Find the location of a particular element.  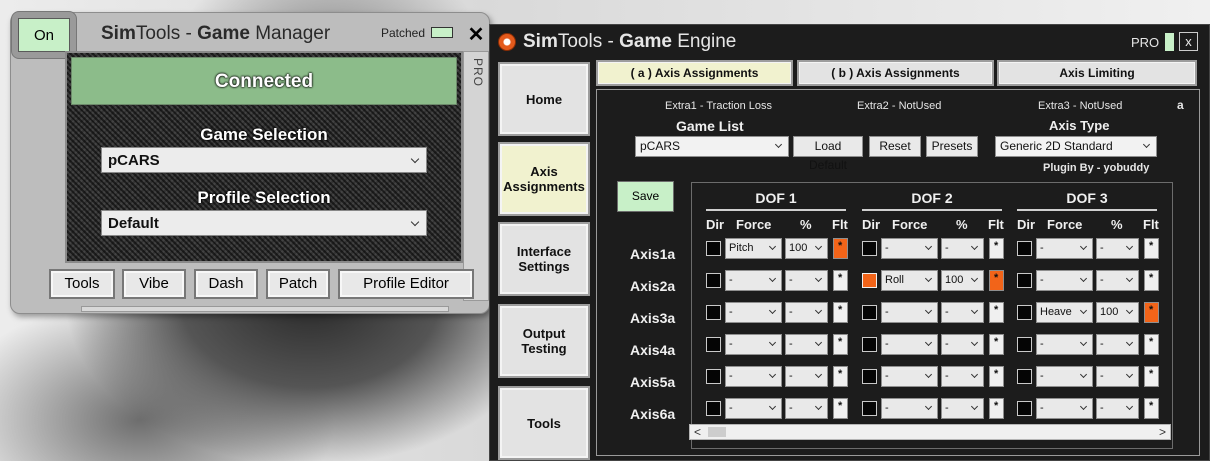

force-dropdown: Heave is located at coordinates (1064, 312).